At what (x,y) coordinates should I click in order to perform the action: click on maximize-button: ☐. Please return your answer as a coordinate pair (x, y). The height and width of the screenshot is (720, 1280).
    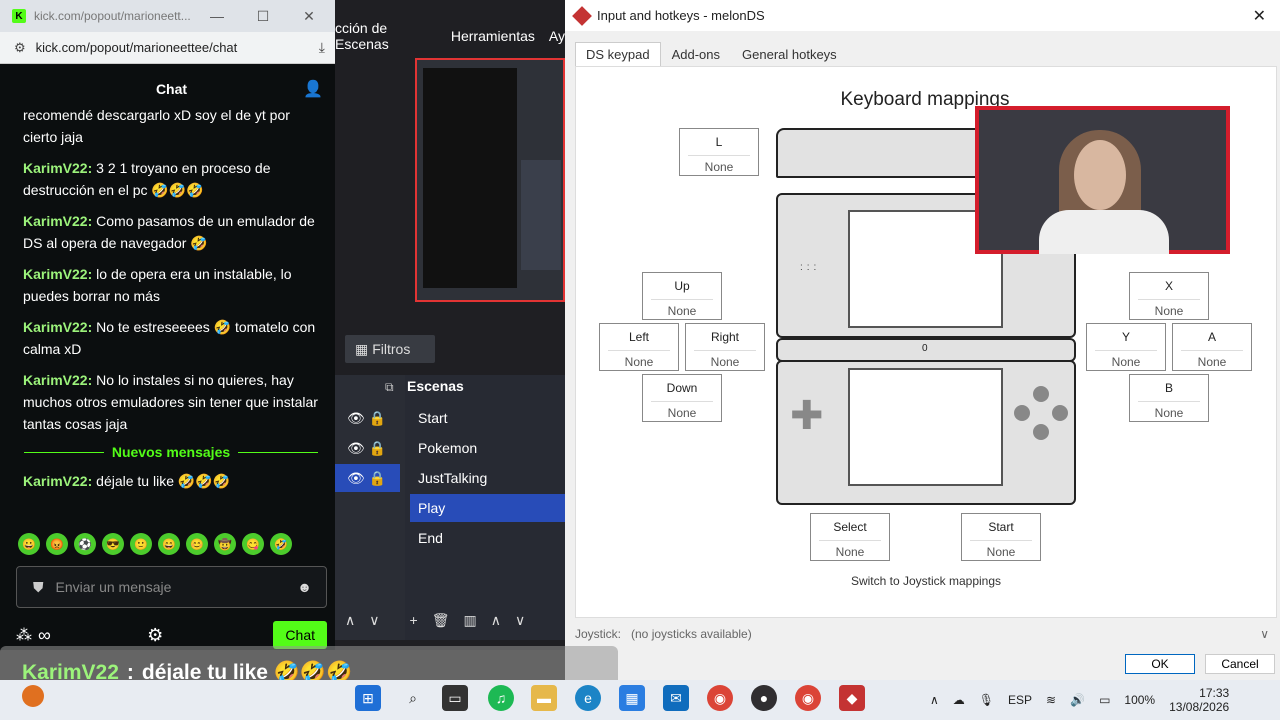
    Looking at the image, I should click on (263, 16).